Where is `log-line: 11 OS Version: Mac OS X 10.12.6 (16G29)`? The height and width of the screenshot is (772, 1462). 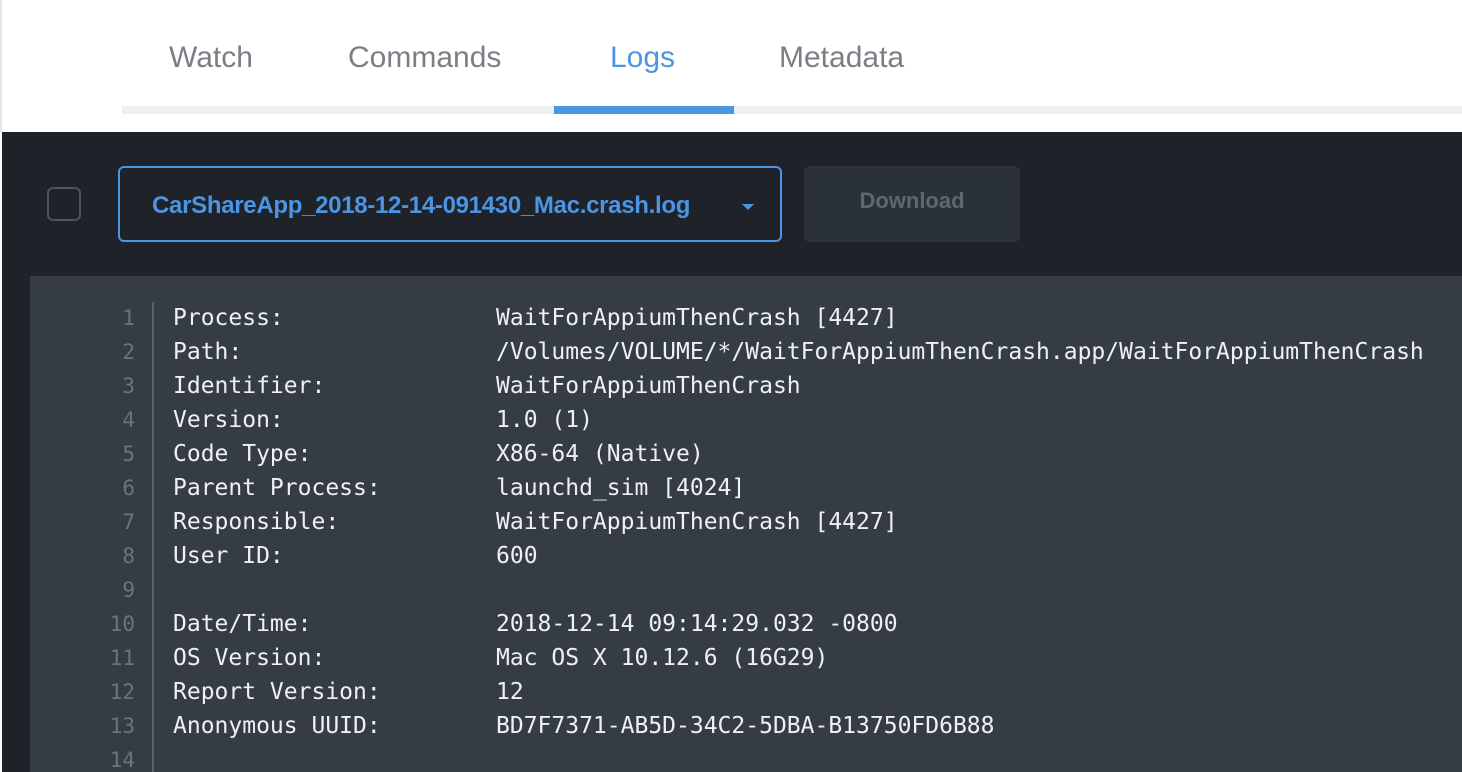
log-line: 11 OS Version: Mac OS X 10.12.6 (16G29) is located at coordinates (746, 658).